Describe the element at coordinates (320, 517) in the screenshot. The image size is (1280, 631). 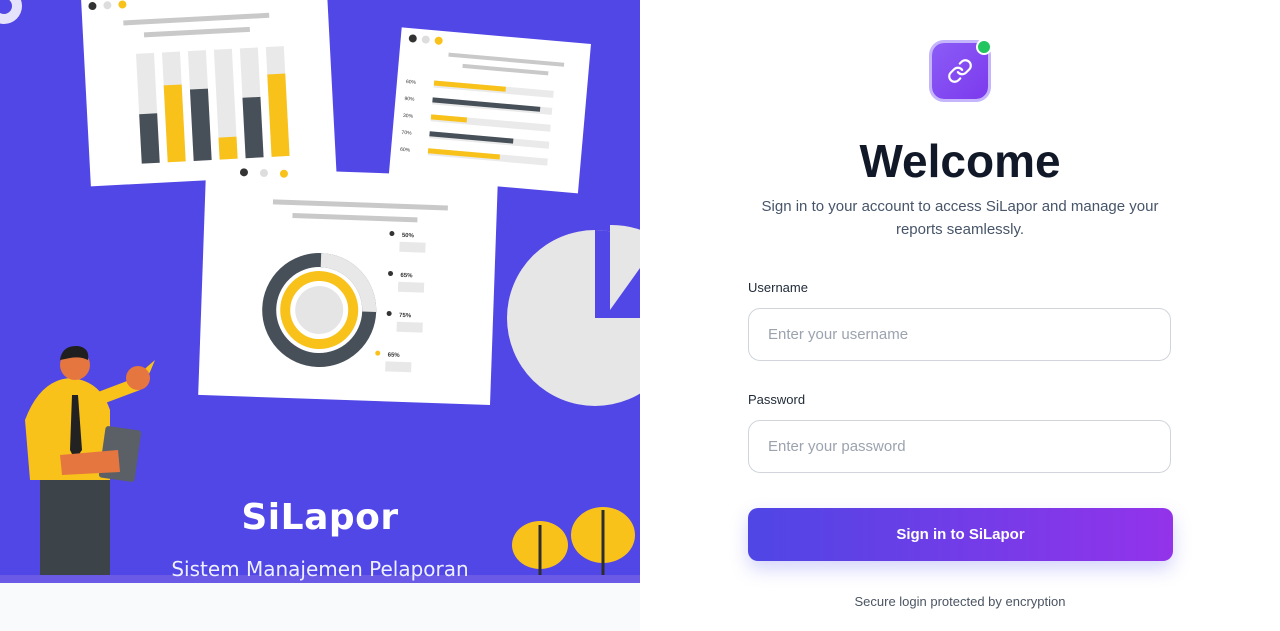
I see `brand-name: SiLapor` at that location.